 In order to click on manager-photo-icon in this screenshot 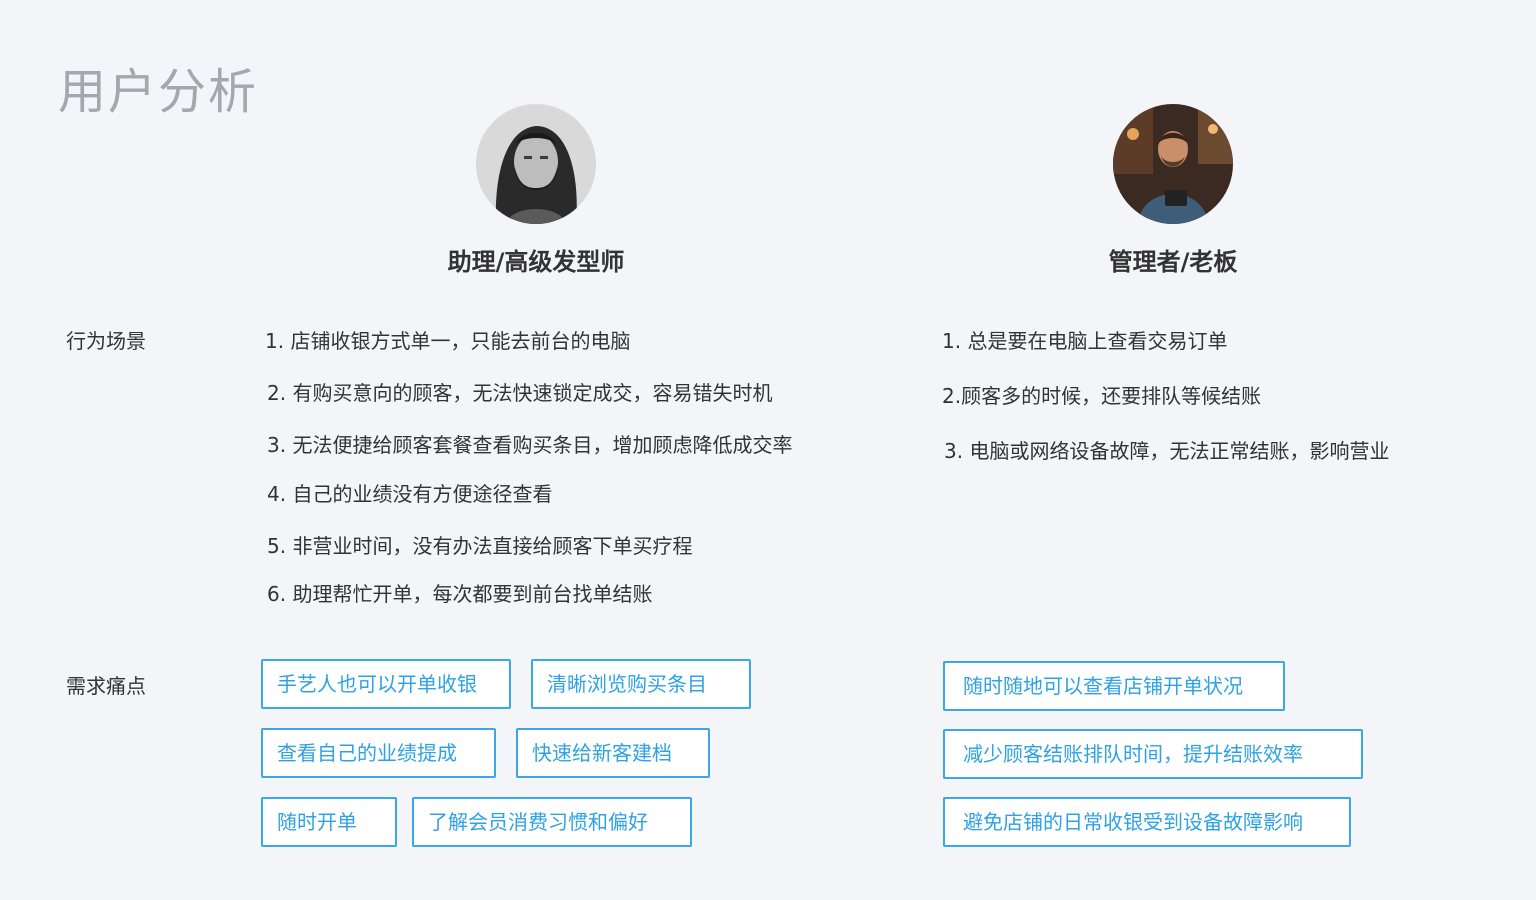, I will do `click(1173, 164)`.